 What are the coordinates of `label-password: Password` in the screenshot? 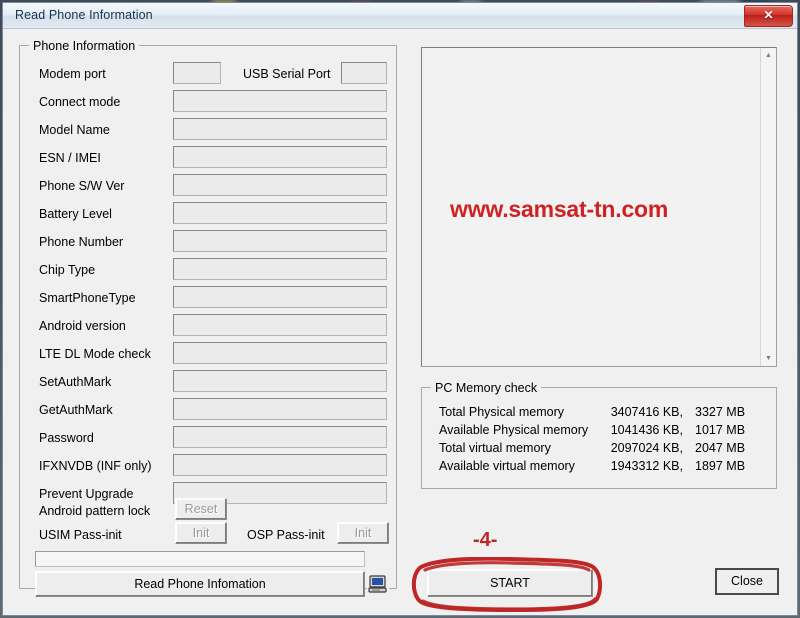 It's located at (66, 438).